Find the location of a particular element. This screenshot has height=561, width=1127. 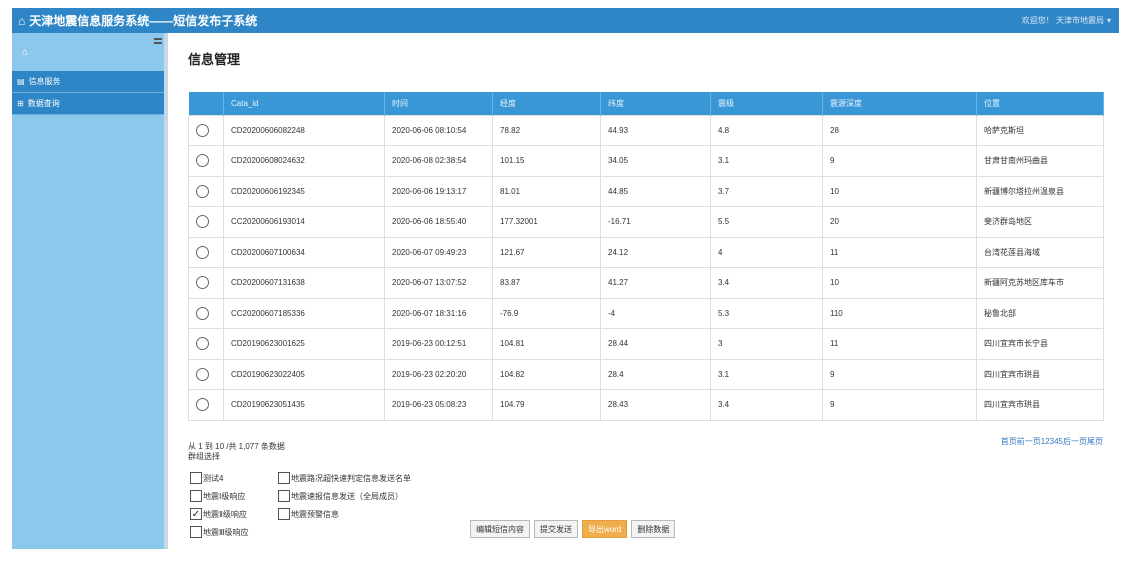

table-cell: 104.81 is located at coordinates (546, 344).